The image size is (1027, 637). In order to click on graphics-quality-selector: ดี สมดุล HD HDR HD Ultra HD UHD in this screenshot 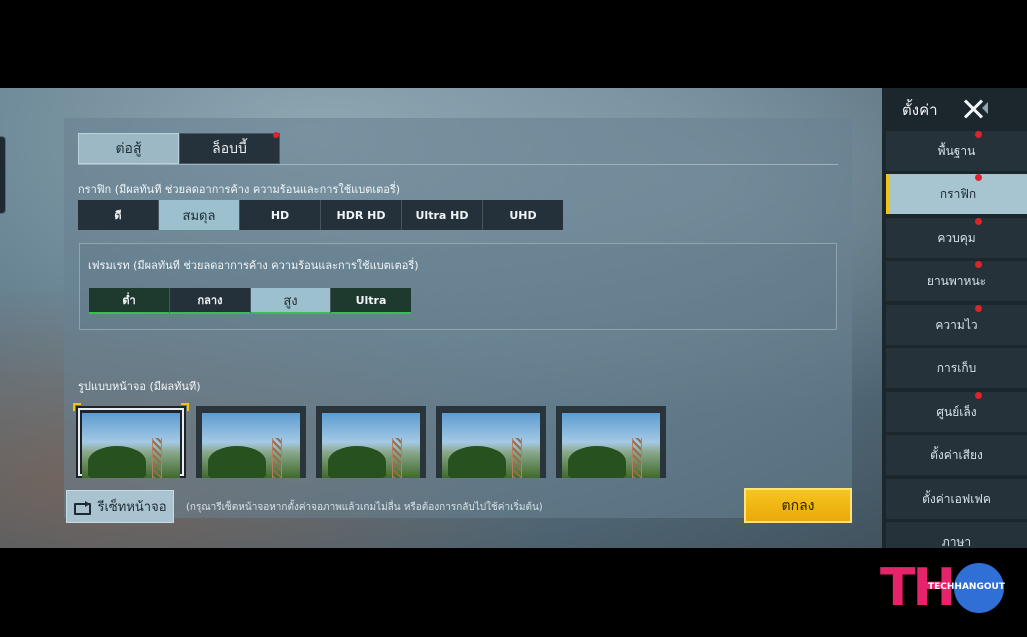, I will do `click(320, 215)`.